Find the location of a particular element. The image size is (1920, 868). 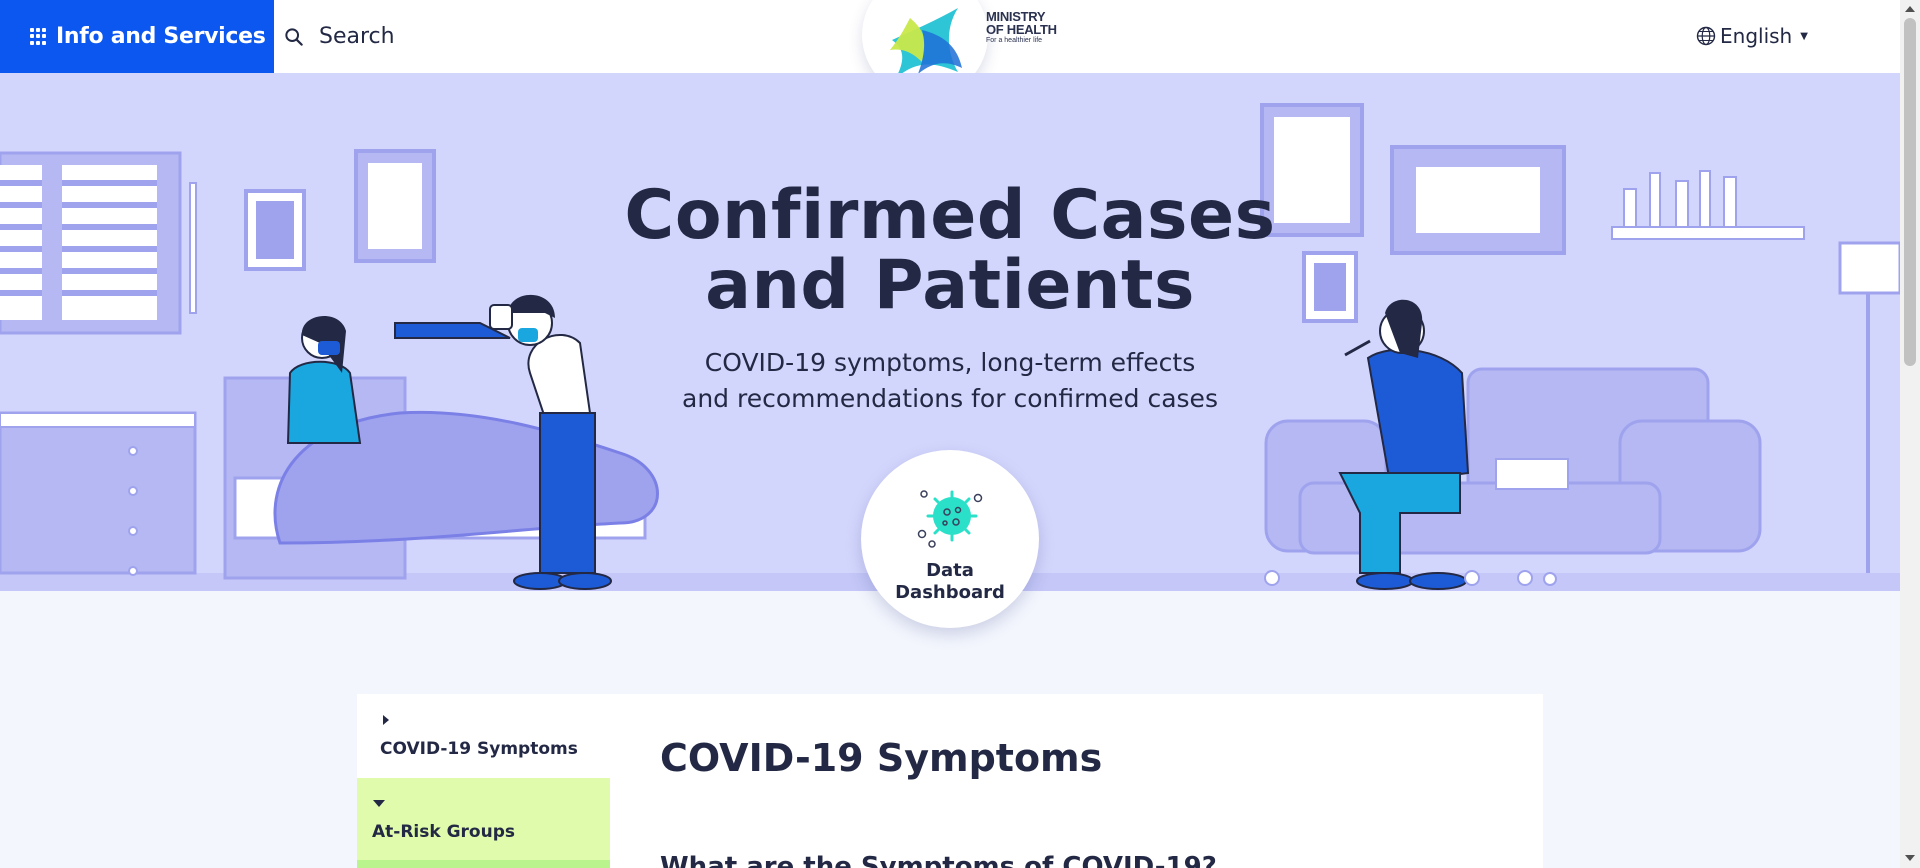

data-dashboard-label: Data Dashboard is located at coordinates (950, 581).